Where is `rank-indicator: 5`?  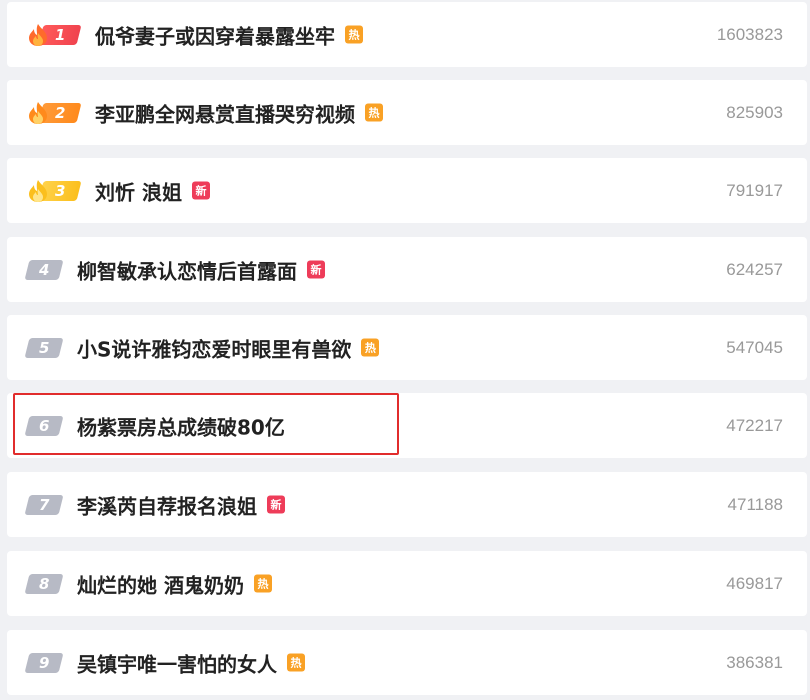
rank-indicator: 5 is located at coordinates (44, 348).